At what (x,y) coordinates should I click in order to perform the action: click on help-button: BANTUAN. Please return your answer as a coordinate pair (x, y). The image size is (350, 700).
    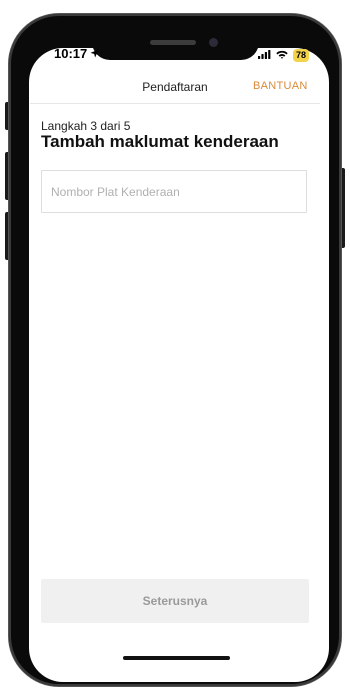
    Looking at the image, I should click on (280, 86).